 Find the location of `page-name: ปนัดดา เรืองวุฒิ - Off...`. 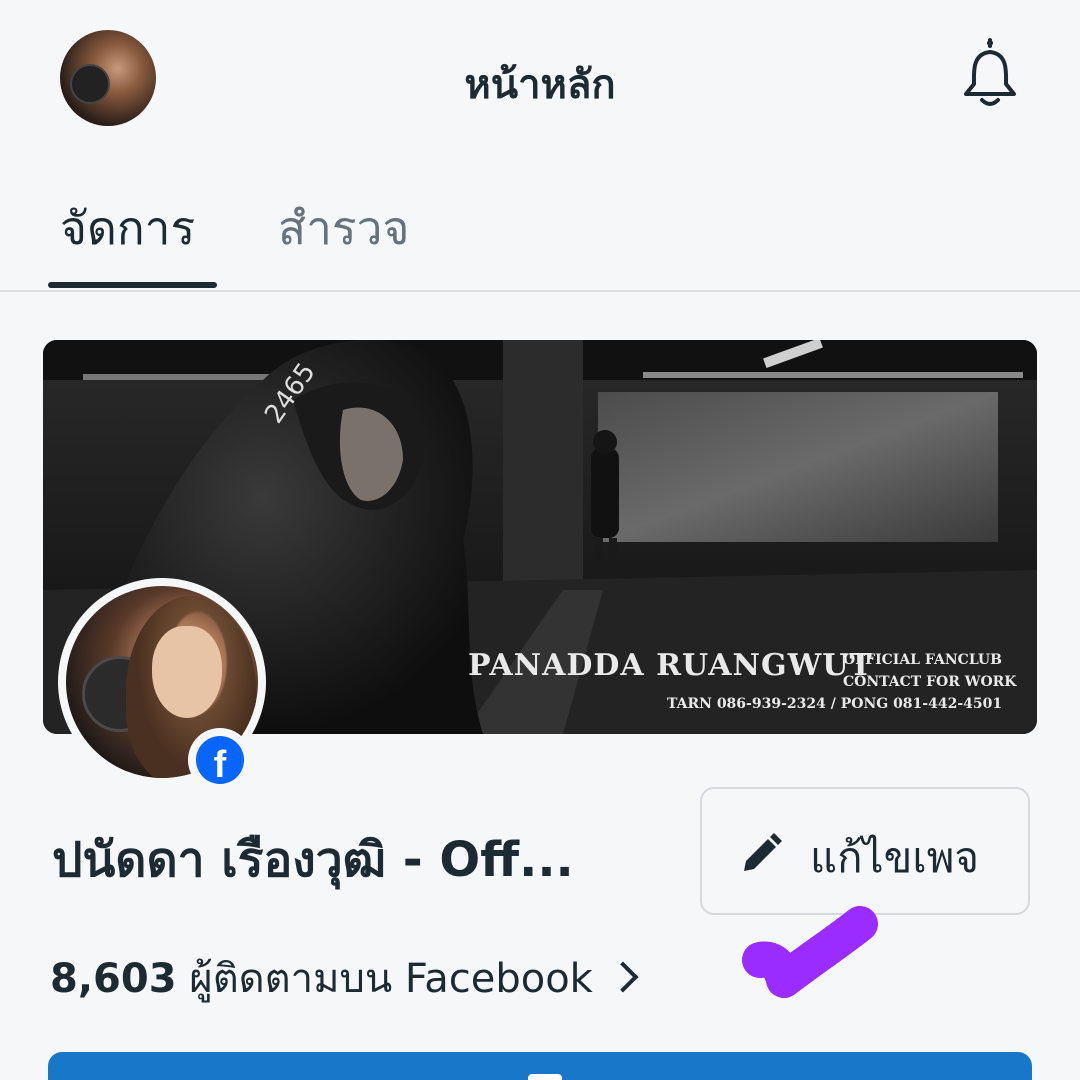

page-name: ปนัดดา เรืองวุฒิ - Off... is located at coordinates (367, 860).